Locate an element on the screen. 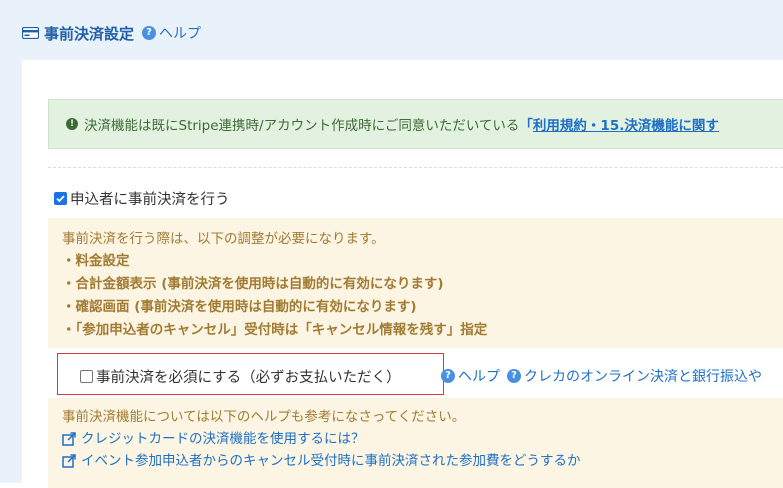 This screenshot has height=488, width=783. prepay-checkbox is located at coordinates (60, 198).